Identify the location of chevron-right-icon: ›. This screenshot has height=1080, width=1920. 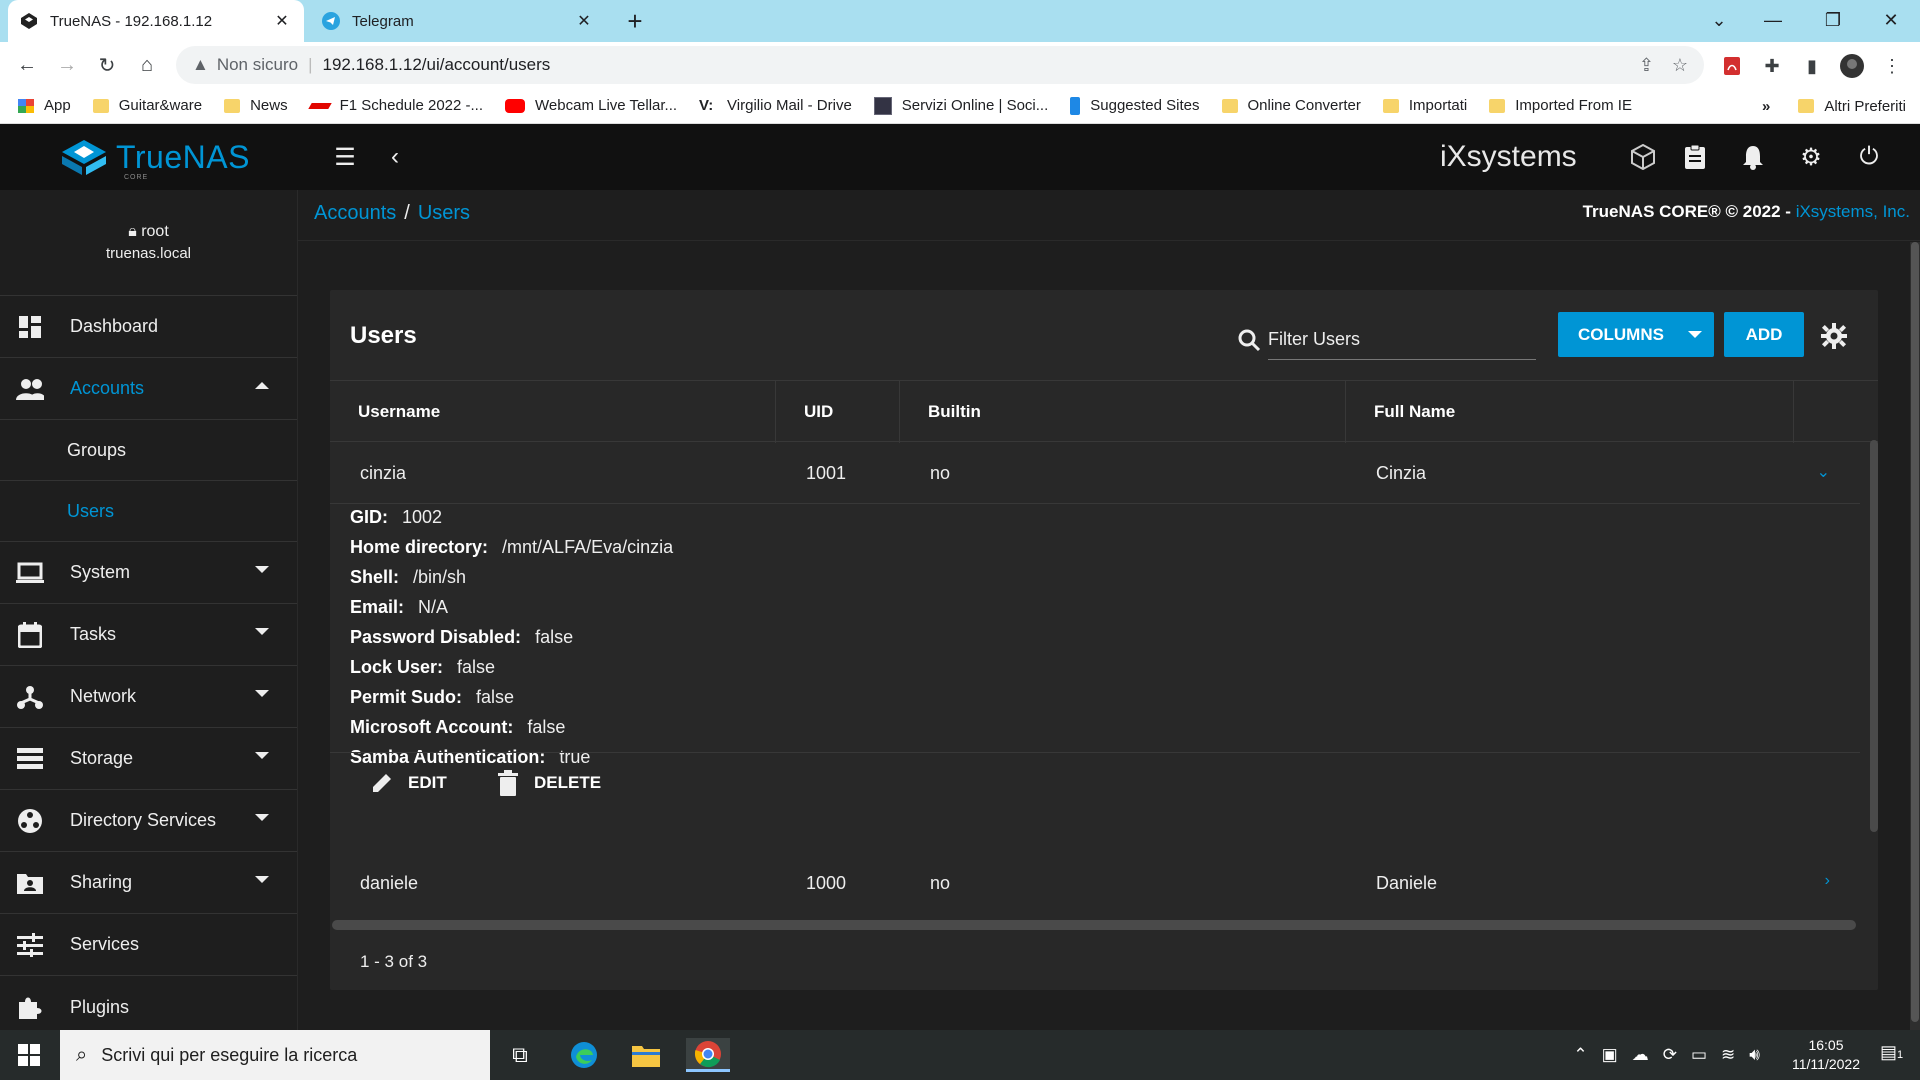
(1827, 881).